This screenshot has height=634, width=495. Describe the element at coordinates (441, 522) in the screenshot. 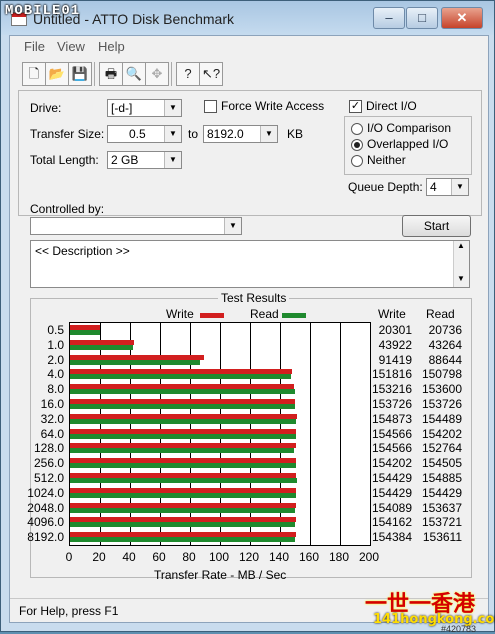

I see `read-value: 153721` at that location.